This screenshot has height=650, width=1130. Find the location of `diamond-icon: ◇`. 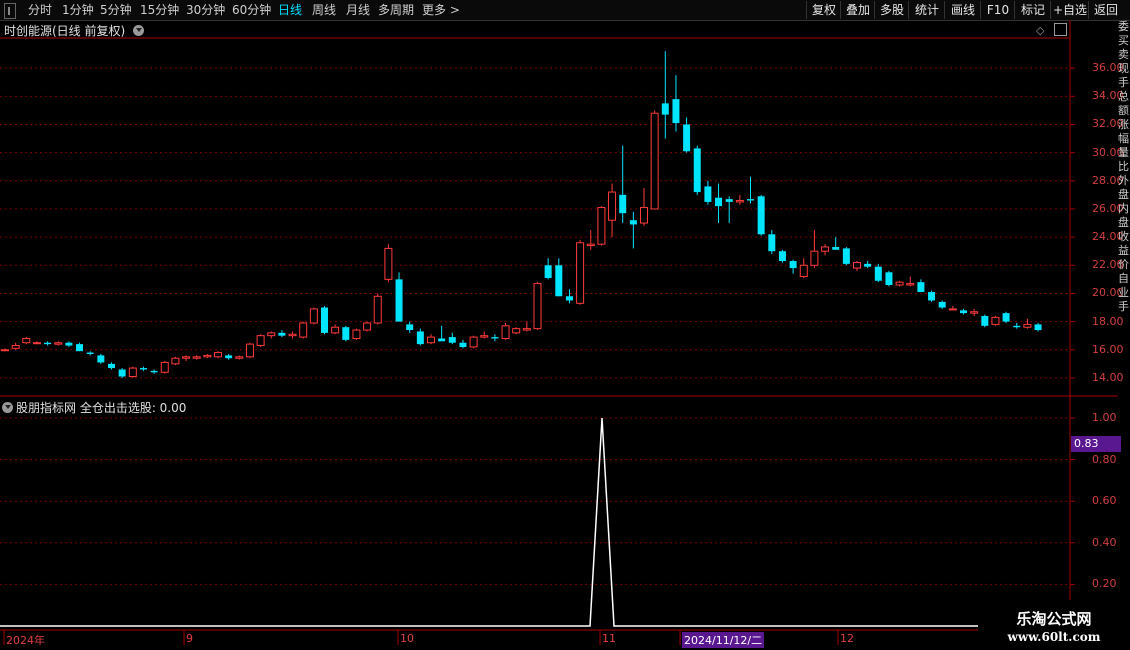

diamond-icon: ◇ is located at coordinates (1040, 30).